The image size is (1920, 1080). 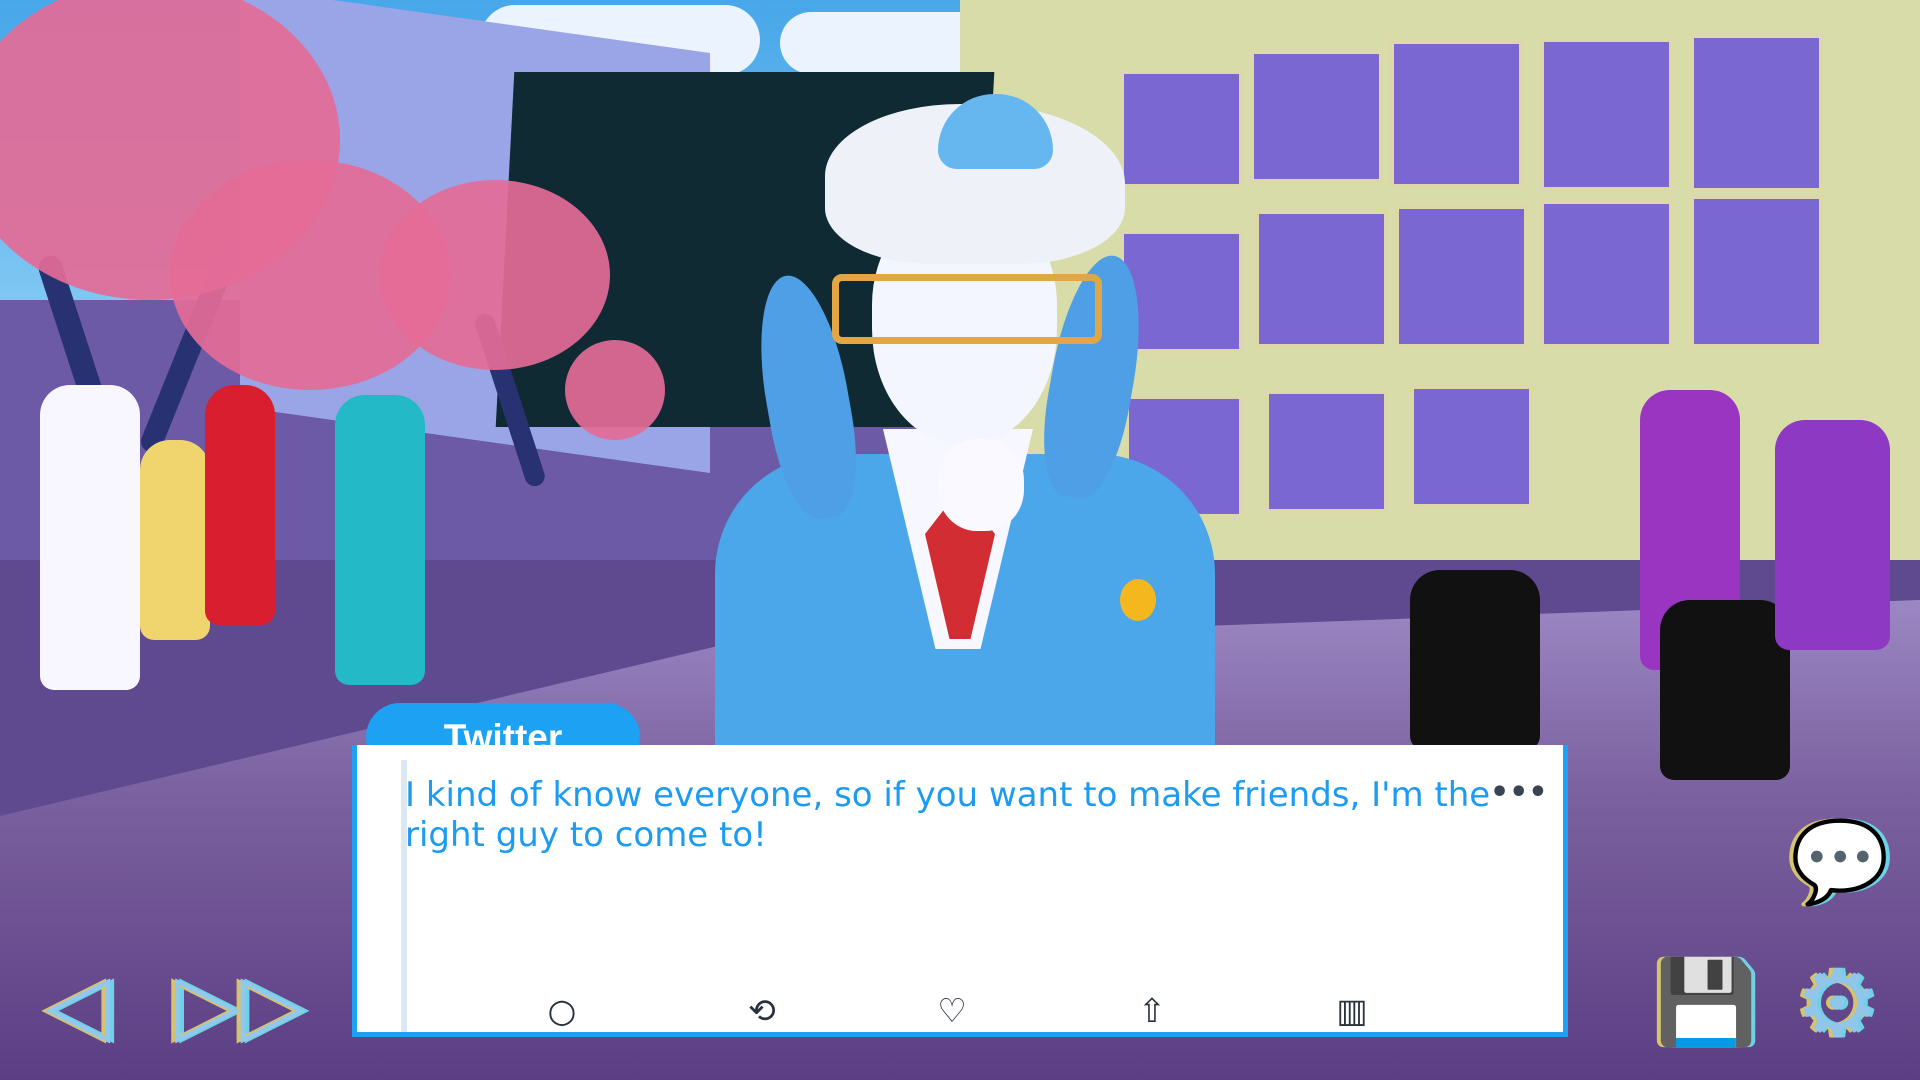 What do you see at coordinates (1037, 1010) in the screenshot?
I see `tweet-action-bar: ○ ⟲ ♡ ⇧ ▥` at bounding box center [1037, 1010].